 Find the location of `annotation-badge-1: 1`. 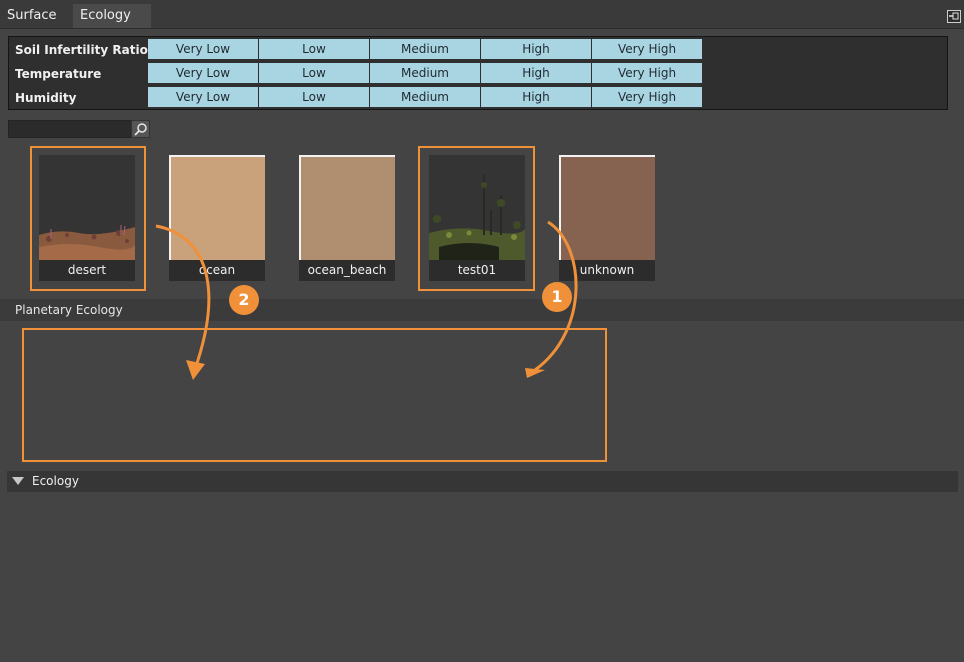

annotation-badge-1: 1 is located at coordinates (557, 297).